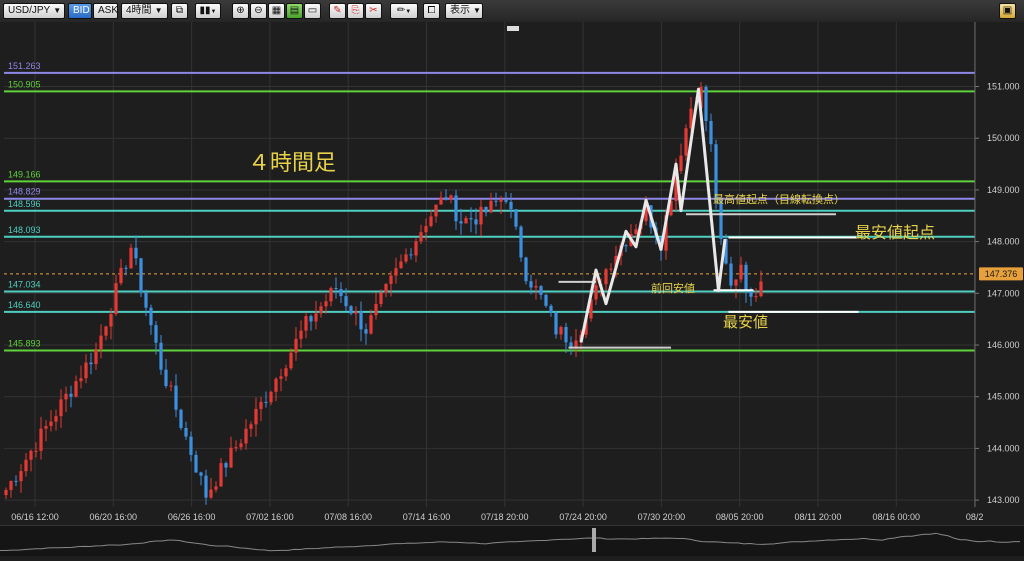  I want to click on y-tick-label: 145.000, so click(1003, 397).